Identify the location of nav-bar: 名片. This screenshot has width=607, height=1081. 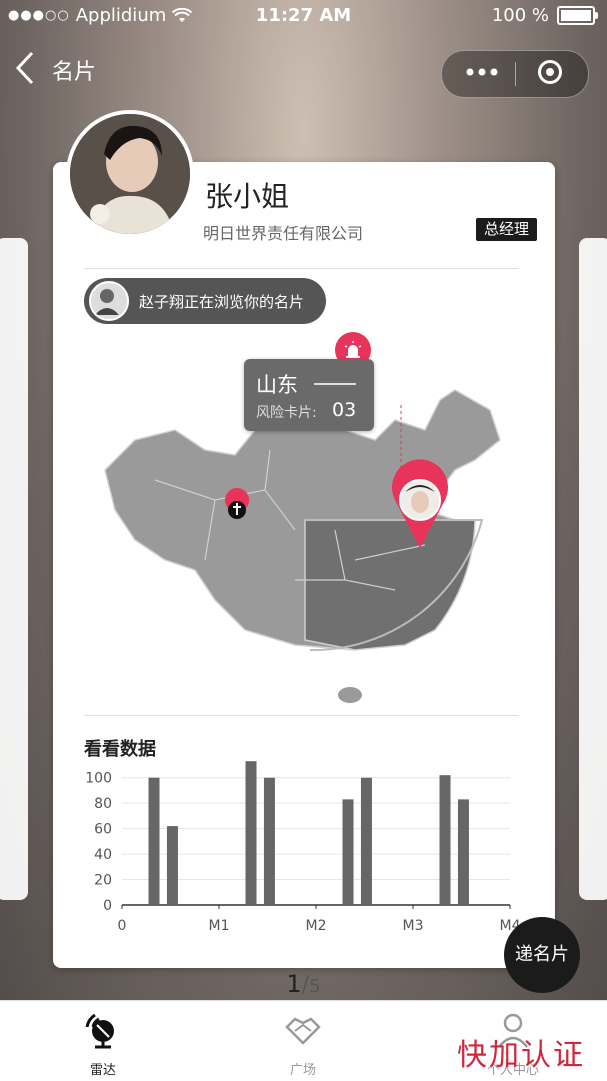
(303, 69).